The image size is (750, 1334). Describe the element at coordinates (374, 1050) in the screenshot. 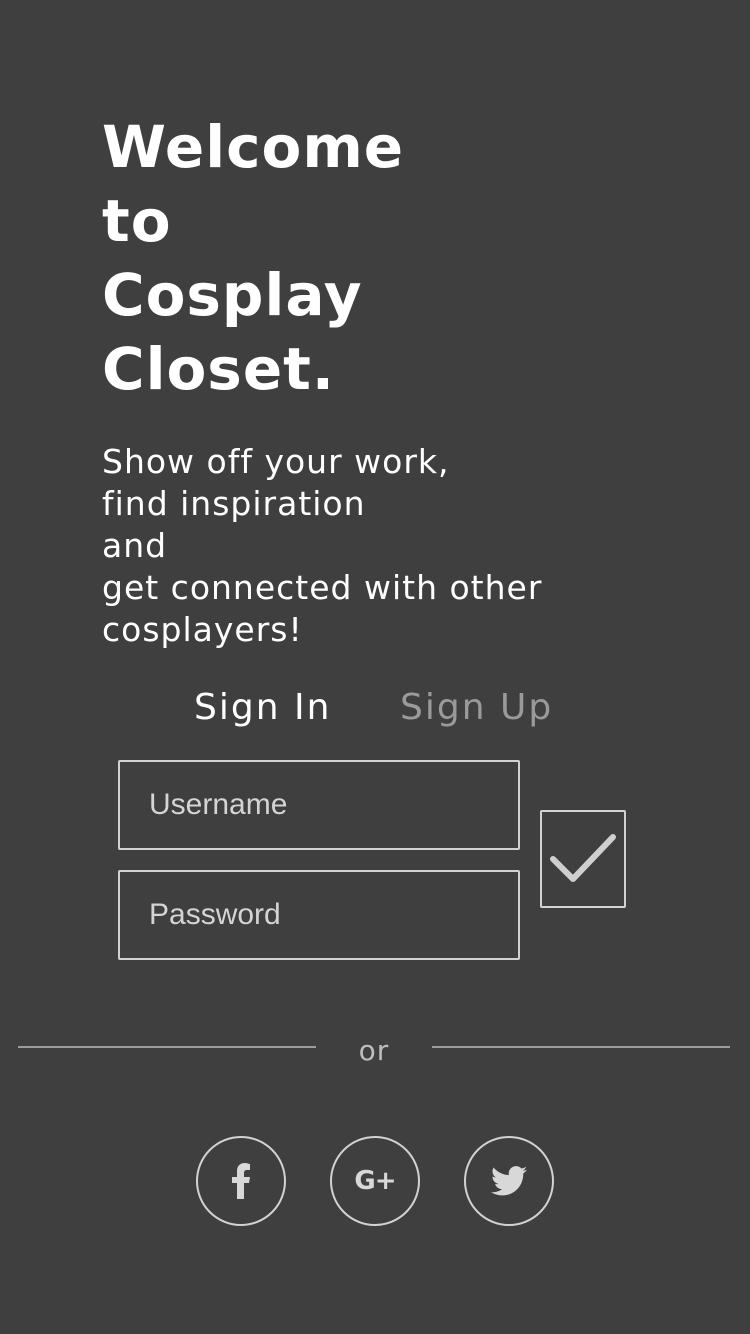

I see `or-separator: or` at that location.